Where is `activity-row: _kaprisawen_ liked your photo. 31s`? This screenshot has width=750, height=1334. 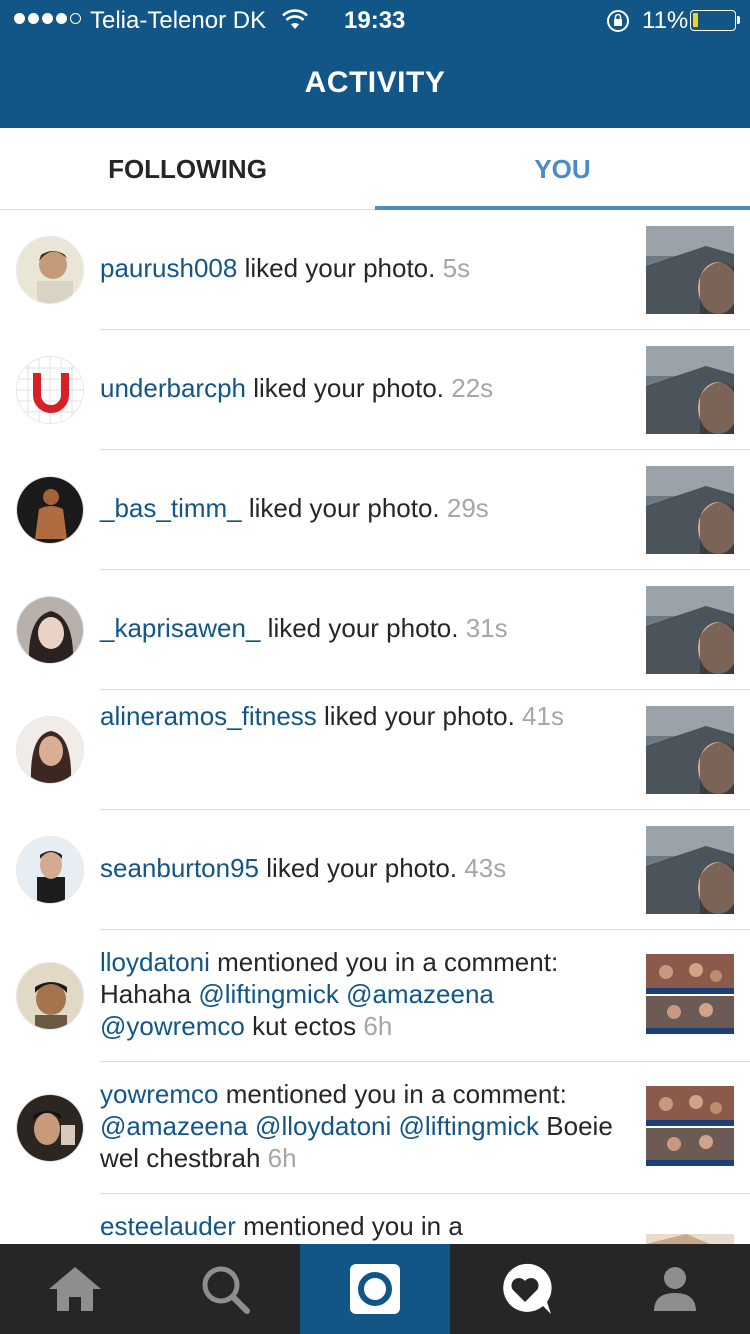 activity-row: _kaprisawen_ liked your photo. 31s is located at coordinates (375, 630).